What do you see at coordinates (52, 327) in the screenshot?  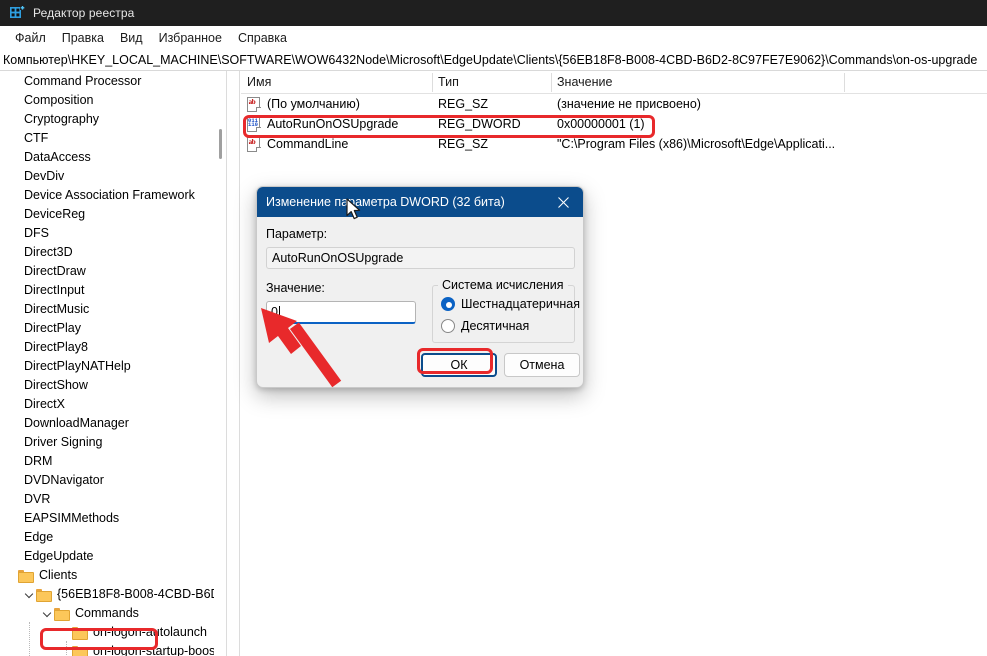 I see `tree-item-label: DirectPlay` at bounding box center [52, 327].